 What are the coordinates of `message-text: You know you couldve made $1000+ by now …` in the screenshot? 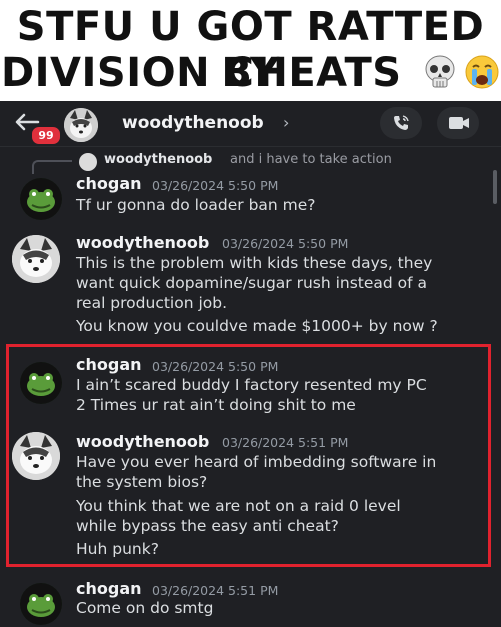 It's located at (257, 326).